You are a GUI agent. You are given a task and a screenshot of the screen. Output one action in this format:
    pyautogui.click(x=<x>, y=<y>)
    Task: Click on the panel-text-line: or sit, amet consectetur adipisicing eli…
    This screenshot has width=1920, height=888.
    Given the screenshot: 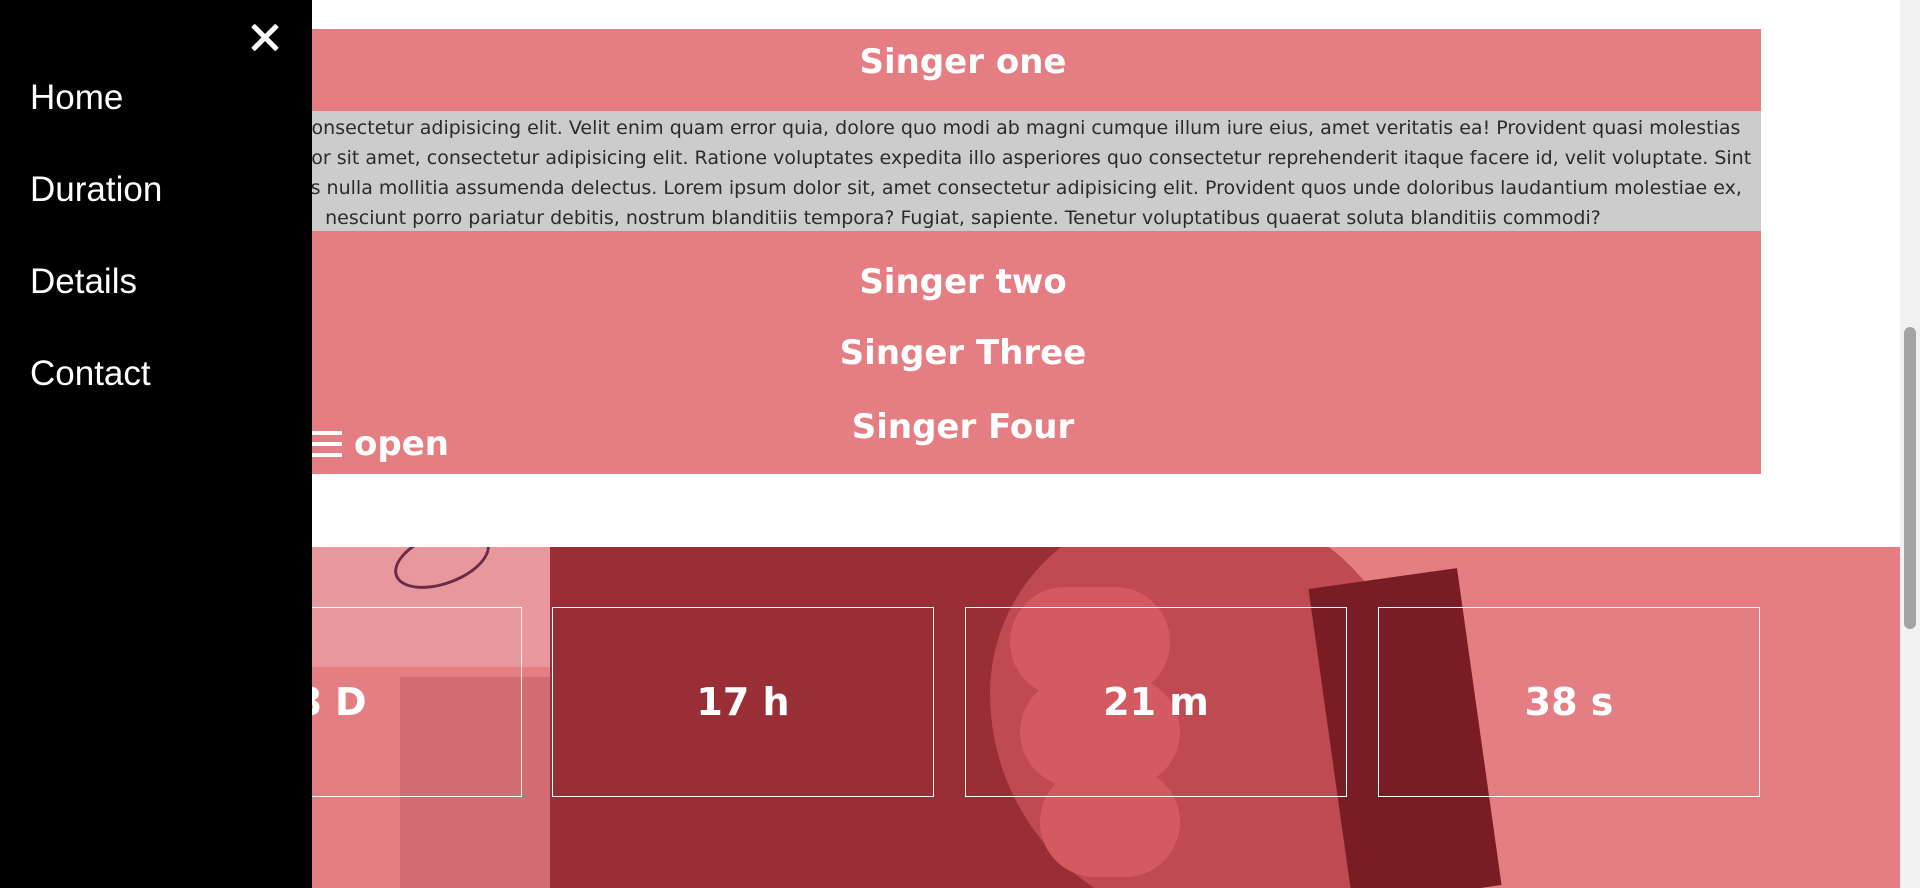 What is the action you would take?
    pyautogui.click(x=963, y=128)
    